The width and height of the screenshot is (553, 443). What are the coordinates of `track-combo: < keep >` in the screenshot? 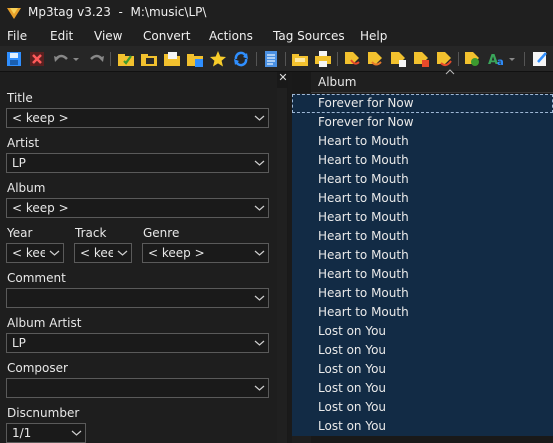 It's located at (103, 253).